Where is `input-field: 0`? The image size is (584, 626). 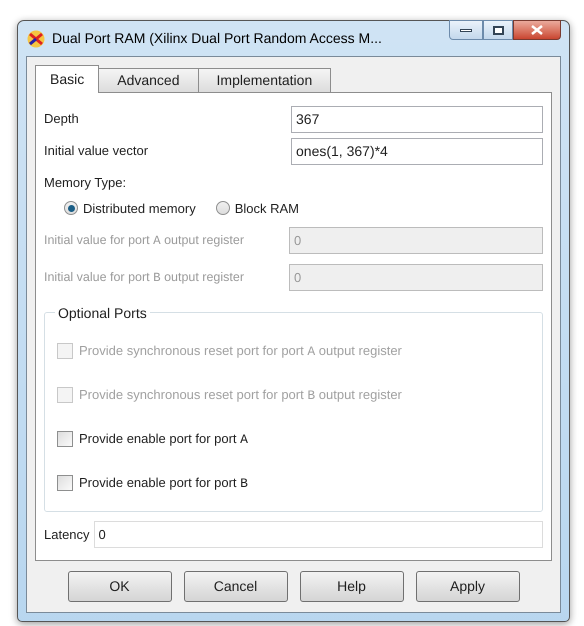
input-field: 0 is located at coordinates (318, 534).